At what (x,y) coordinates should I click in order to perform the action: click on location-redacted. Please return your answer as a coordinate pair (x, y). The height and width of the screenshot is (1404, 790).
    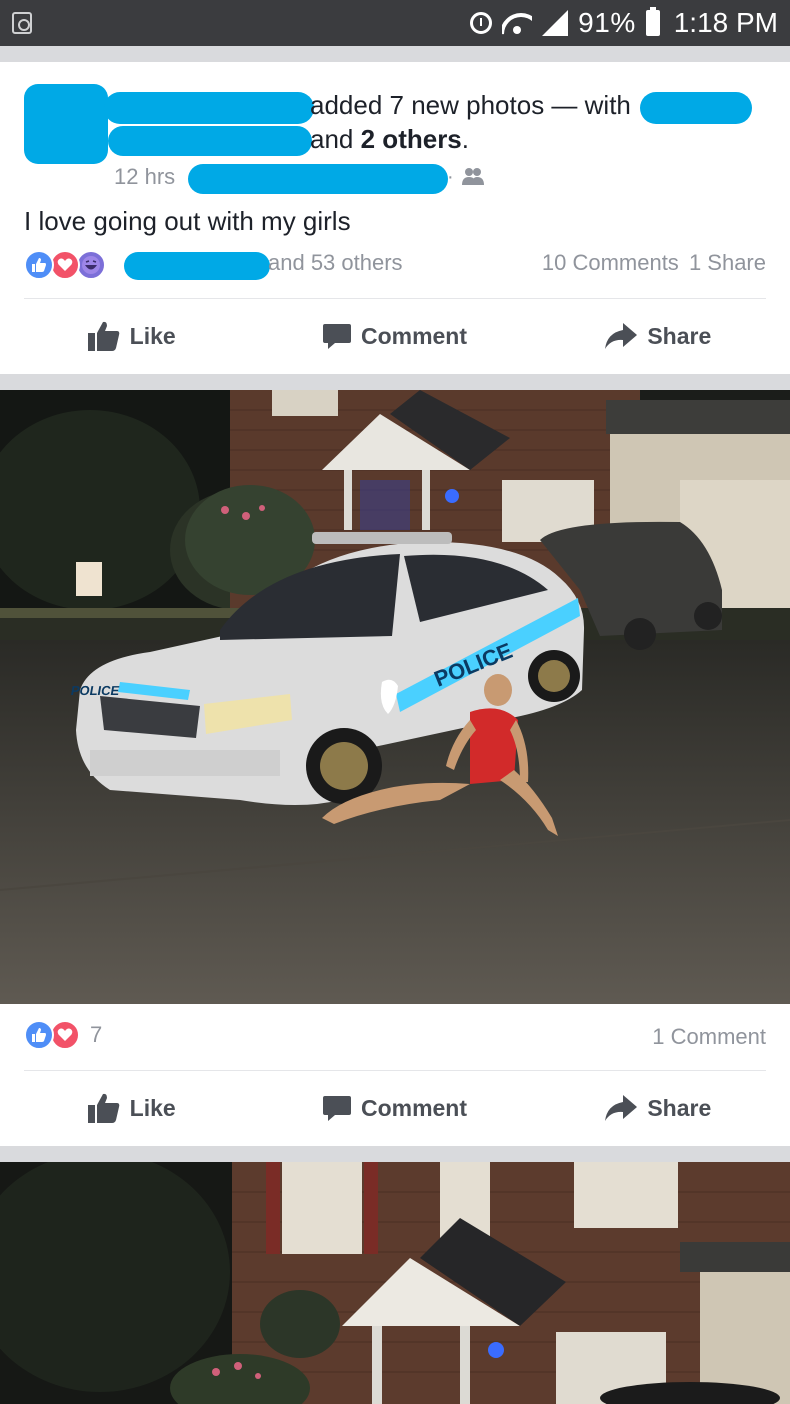
    Looking at the image, I should click on (318, 179).